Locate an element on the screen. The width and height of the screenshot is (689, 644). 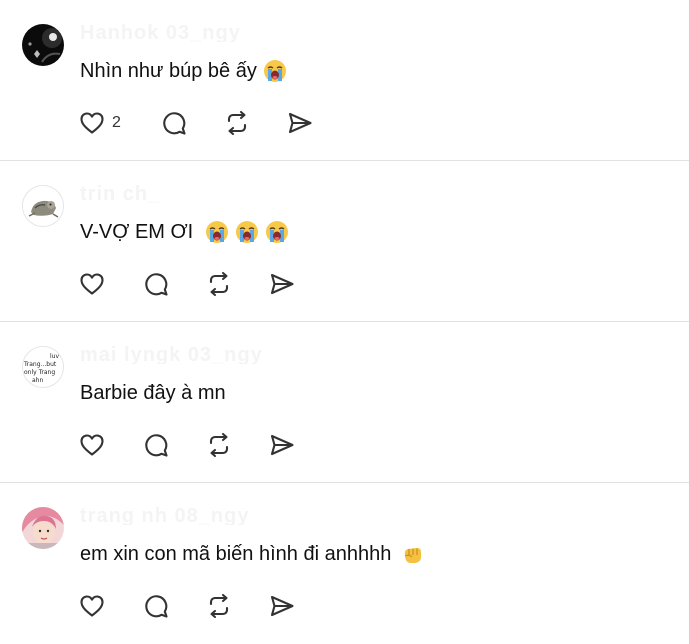
username: Hanhok 03_ngy is located at coordinates (185, 32).